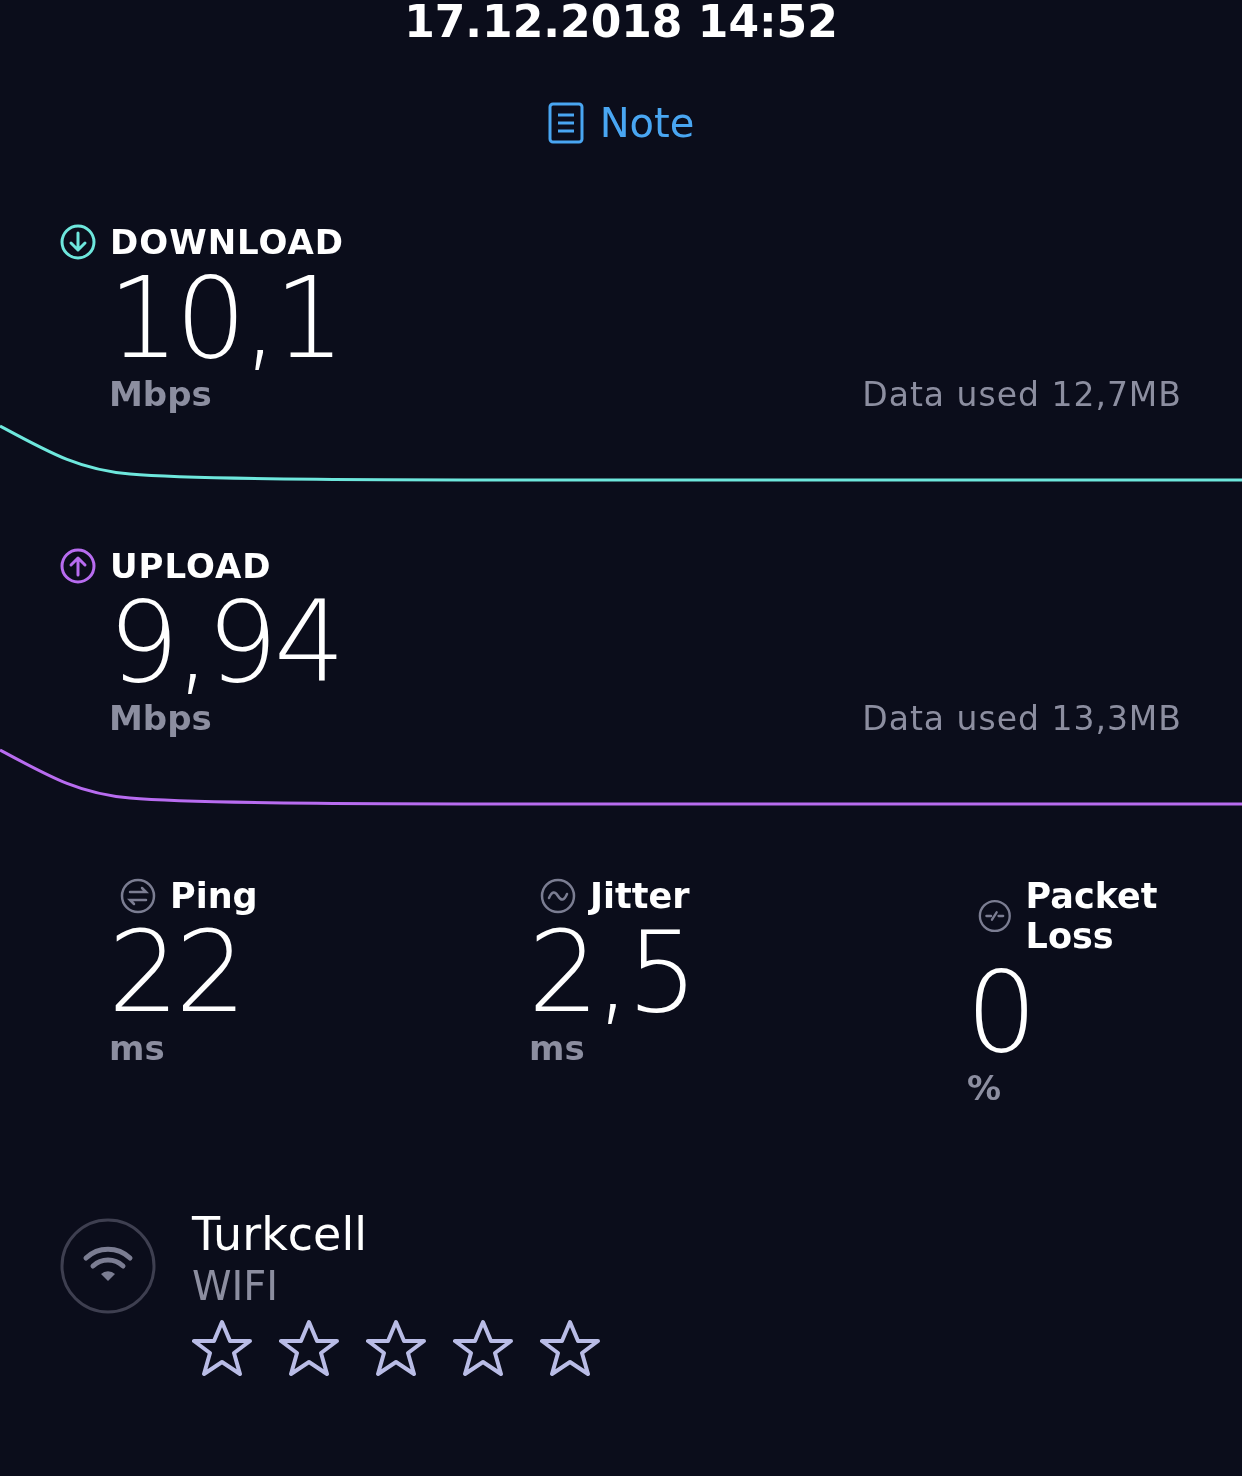 The height and width of the screenshot is (1476, 1242). What do you see at coordinates (227, 242) in the screenshot?
I see `speed-label: DOWNLOAD` at bounding box center [227, 242].